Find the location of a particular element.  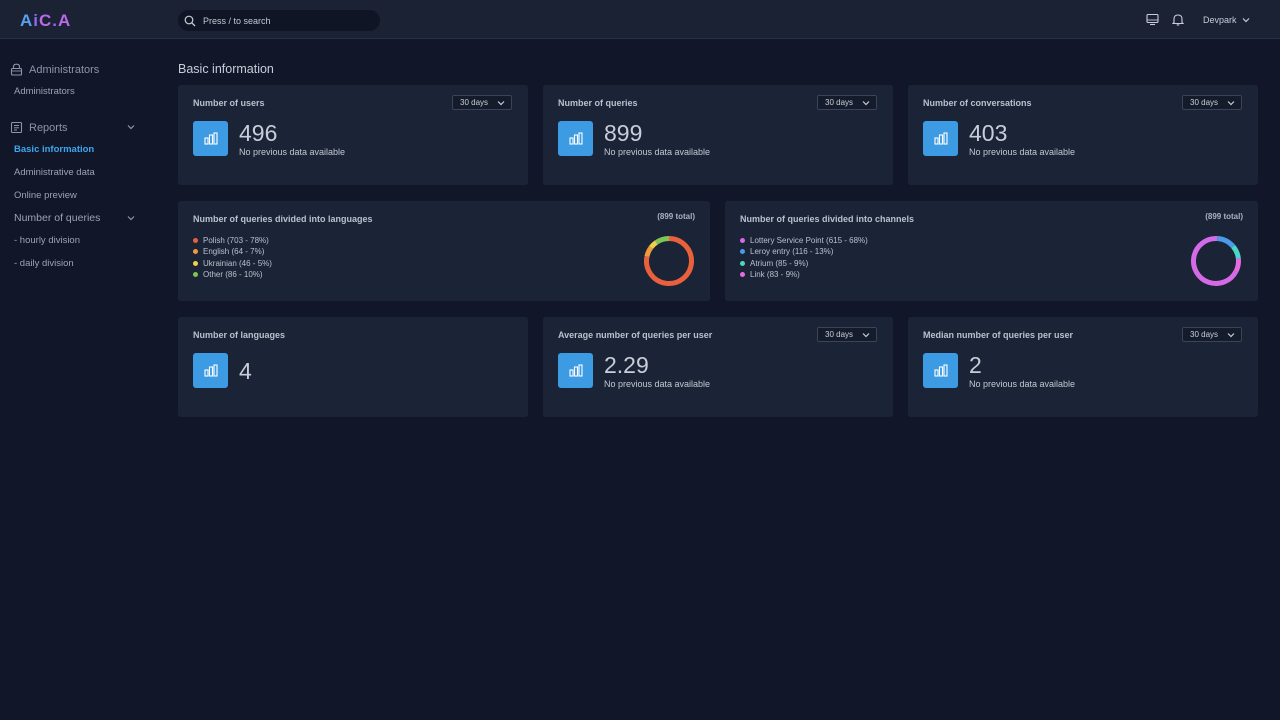

search-icon is located at coordinates (190, 20).